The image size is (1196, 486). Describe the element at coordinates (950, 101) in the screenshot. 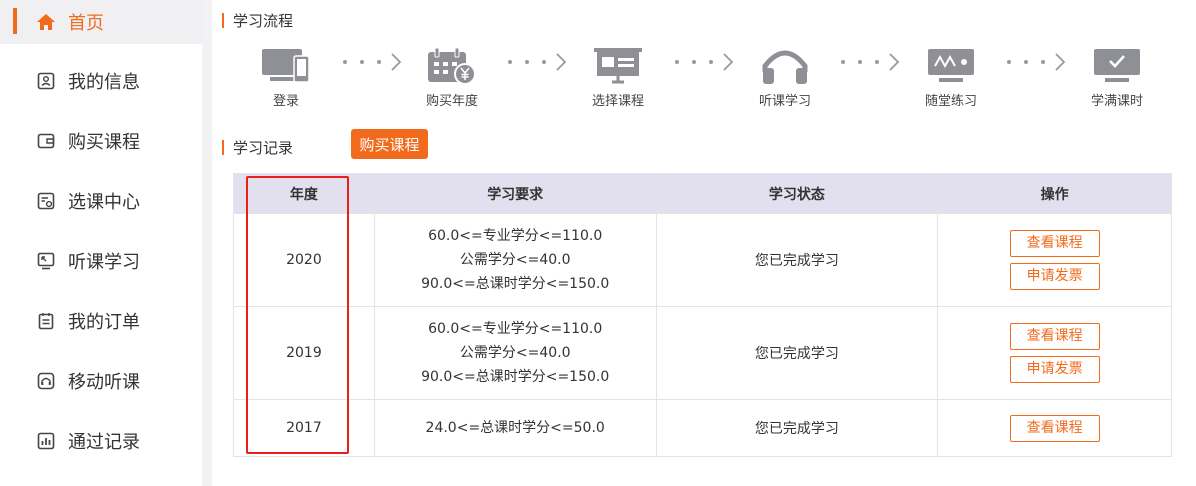

I see `step-label: 随堂练习` at that location.